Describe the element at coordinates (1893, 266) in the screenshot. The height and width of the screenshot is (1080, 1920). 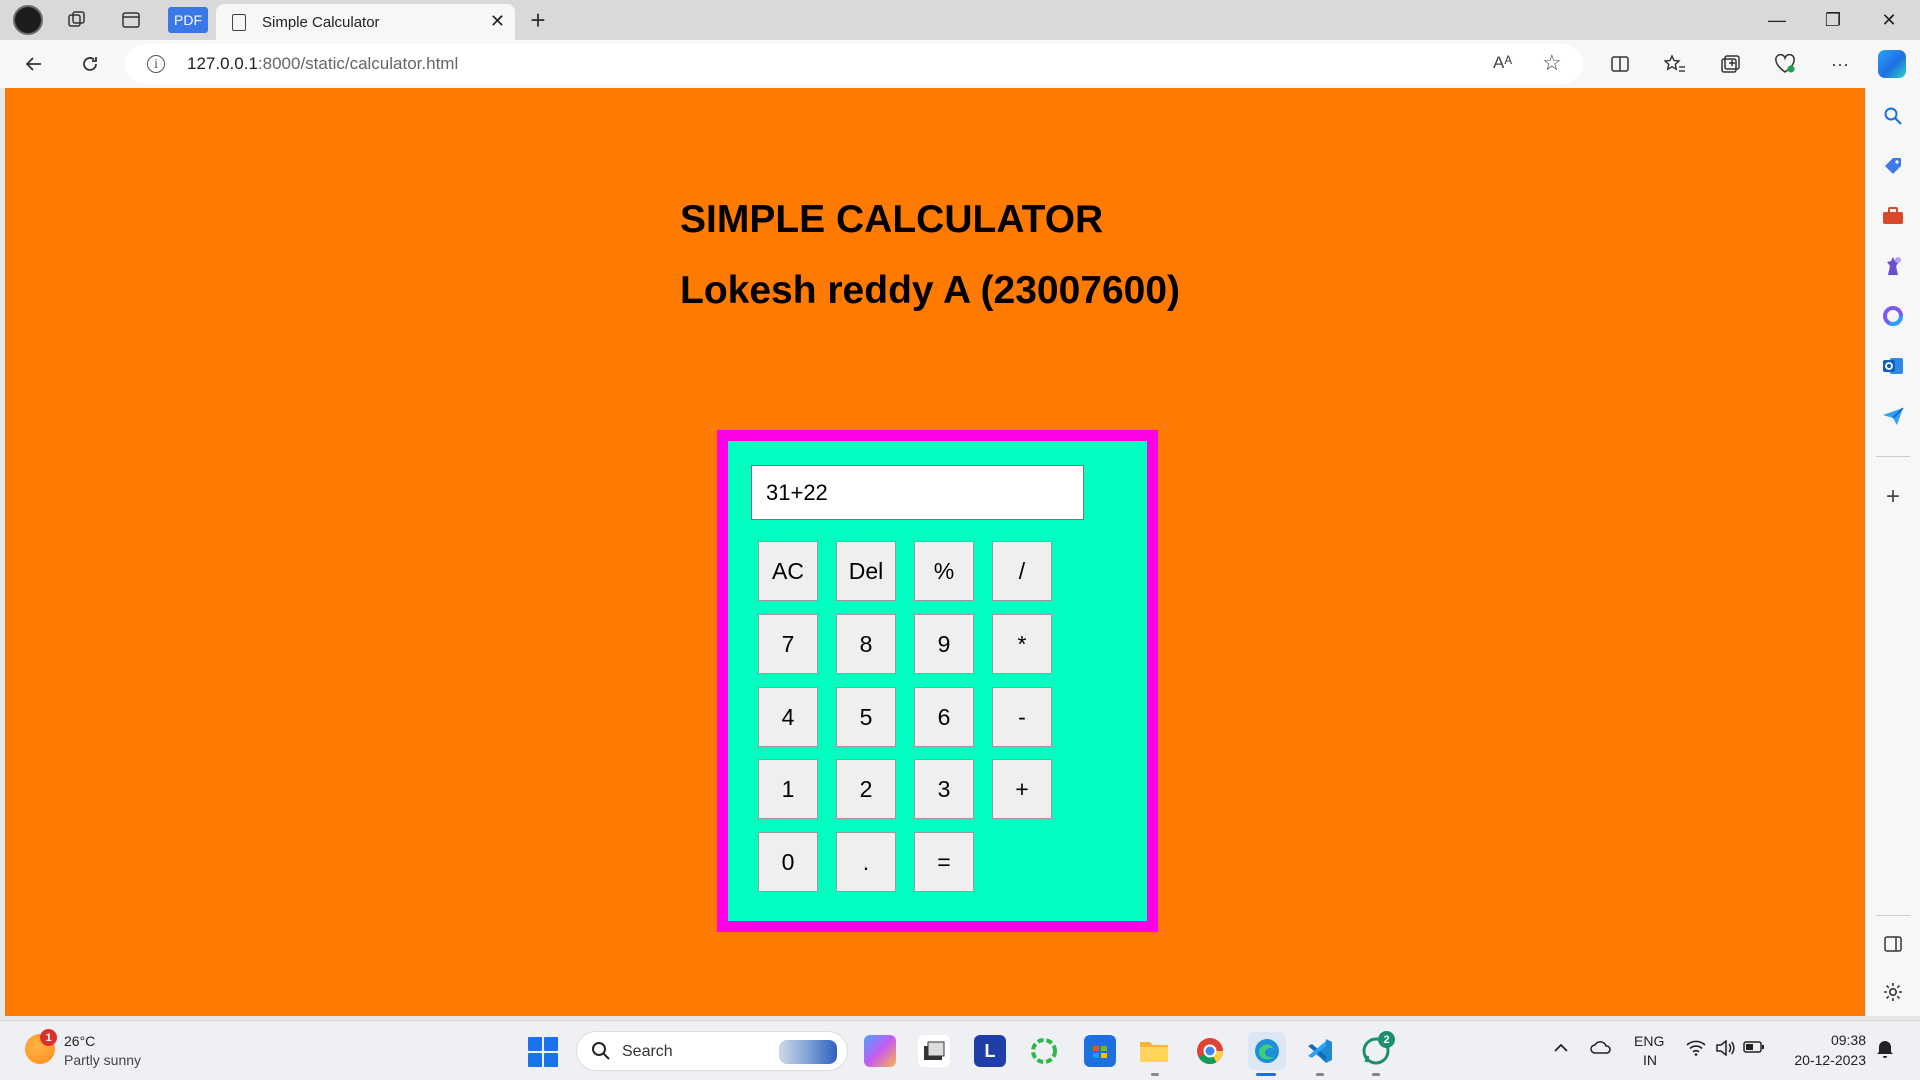
I see `games-icon` at that location.